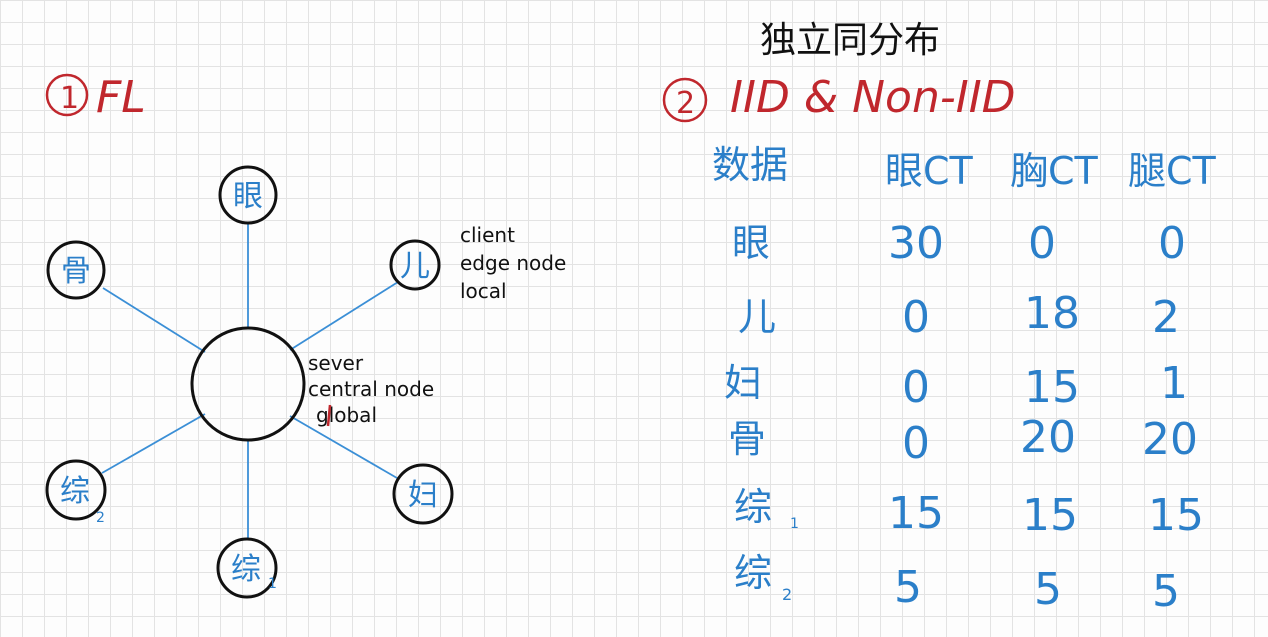 Image resolution: width=1268 pixels, height=637 pixels. Describe the element at coordinates (121, 97) in the screenshot. I see `section1-label: FL` at that location.